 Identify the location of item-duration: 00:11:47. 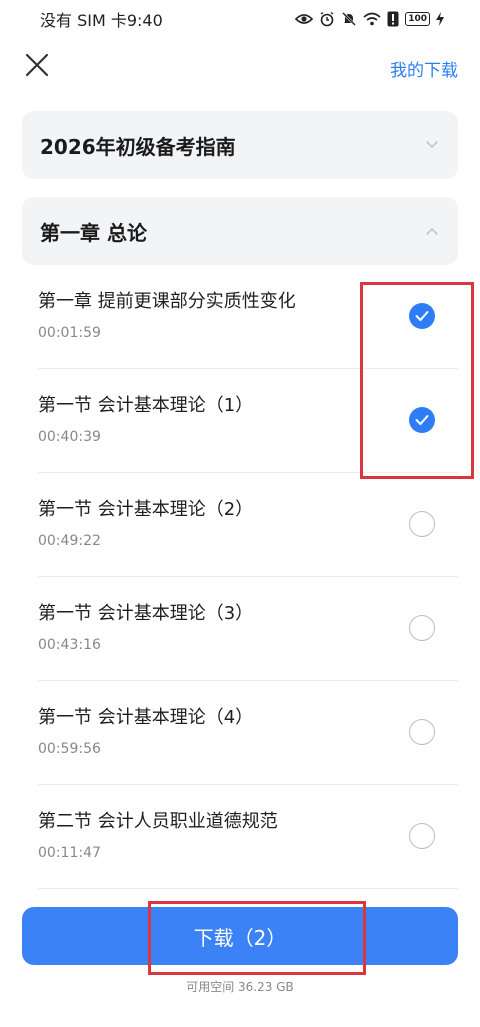
(69, 853).